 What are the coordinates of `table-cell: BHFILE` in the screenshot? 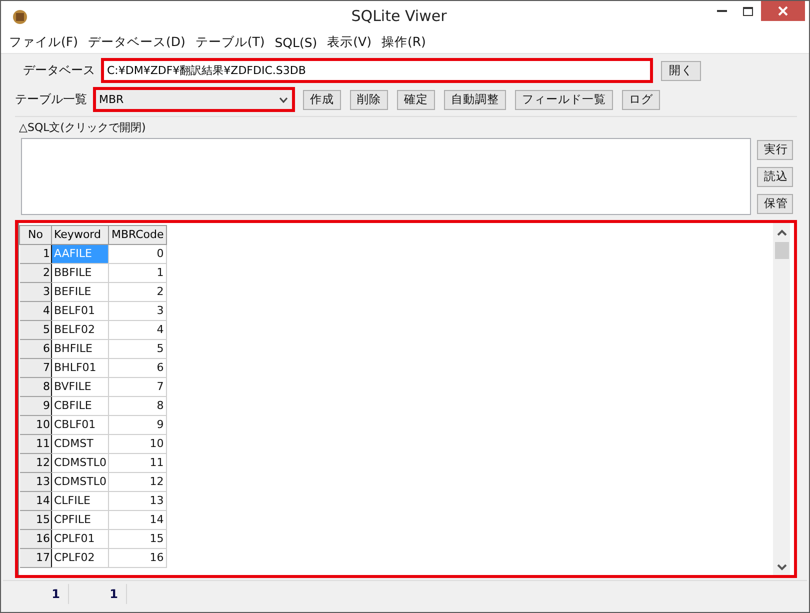 It's located at (80, 348).